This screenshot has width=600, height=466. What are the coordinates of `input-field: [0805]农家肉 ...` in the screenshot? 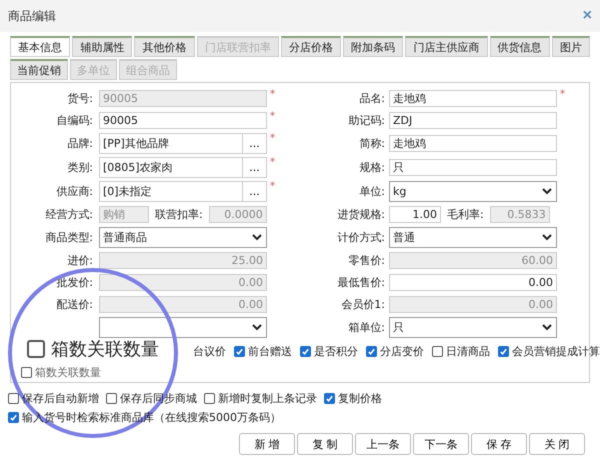 It's located at (183, 167).